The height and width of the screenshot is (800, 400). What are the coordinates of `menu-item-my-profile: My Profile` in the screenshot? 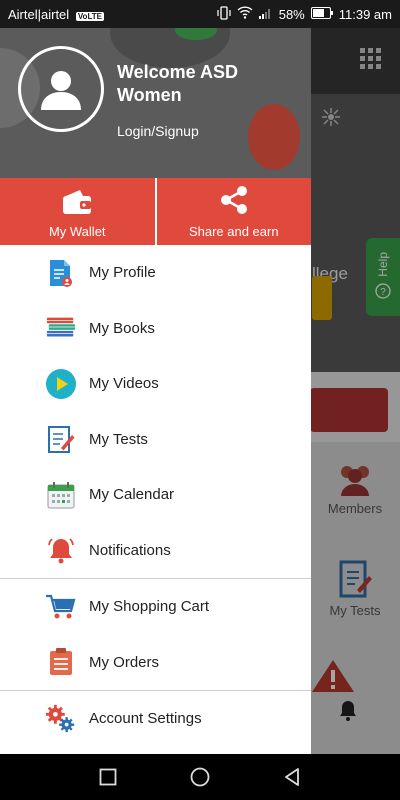 It's located at (155, 273).